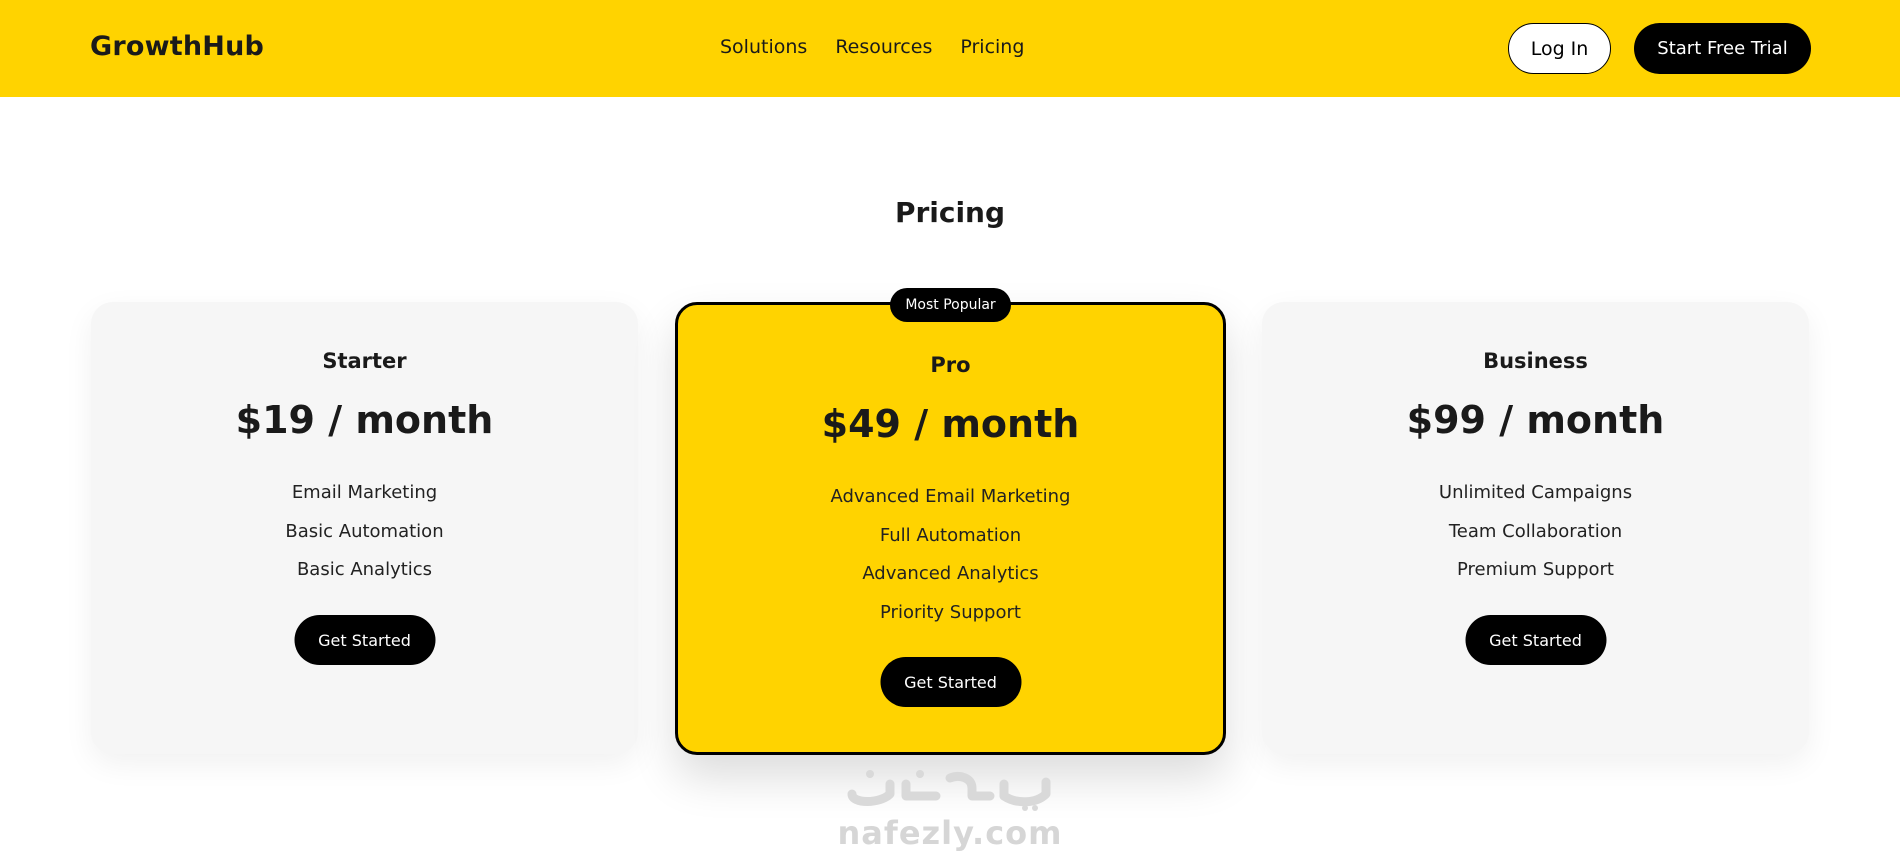  I want to click on get-started-button-starter: Get Started, so click(364, 640).